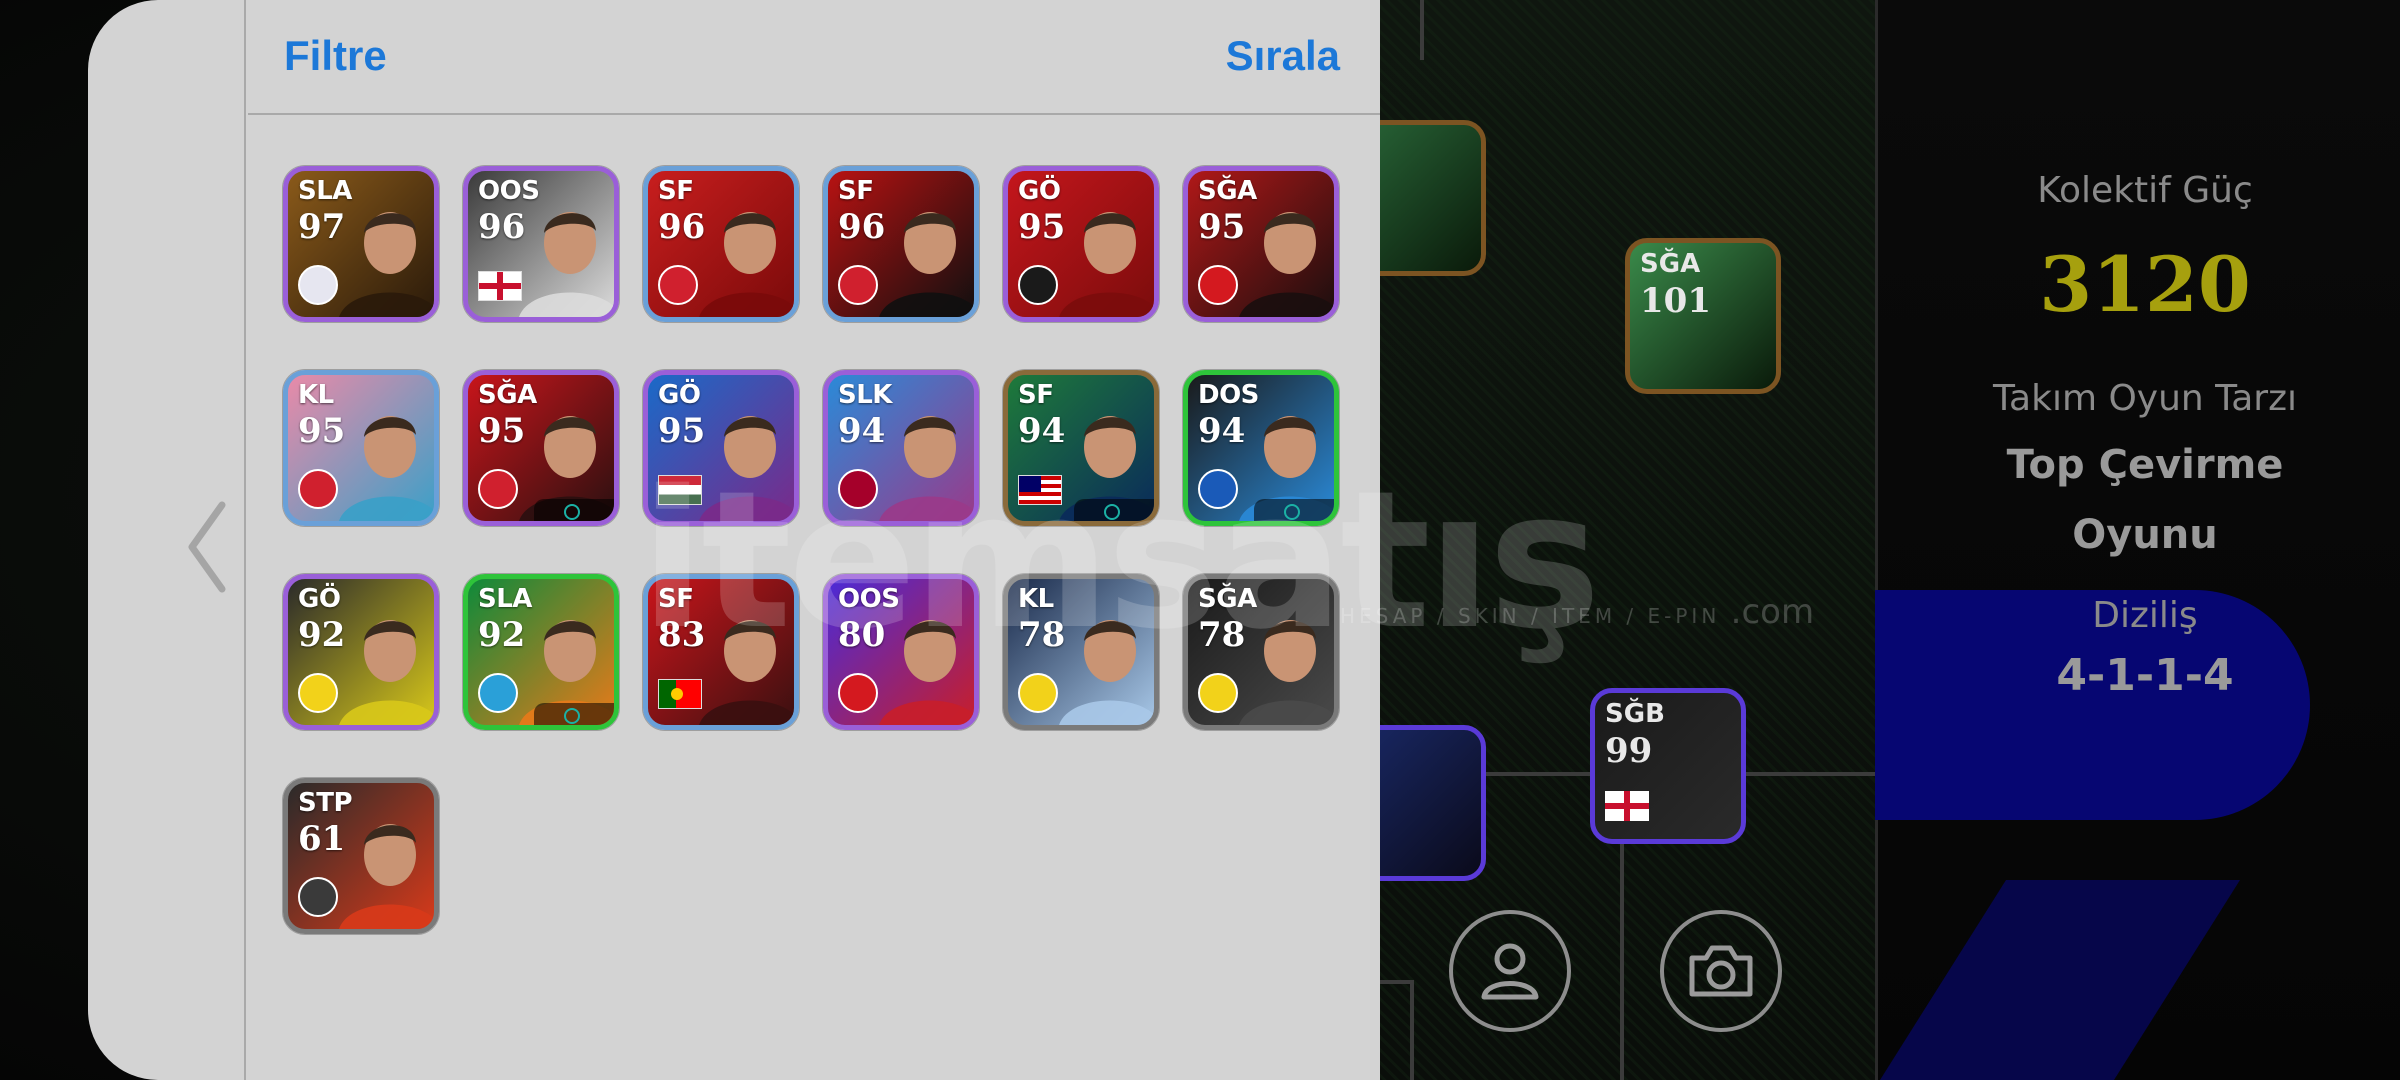 The image size is (2400, 1080). I want to click on player-card: GÖ 92, so click(361, 652).